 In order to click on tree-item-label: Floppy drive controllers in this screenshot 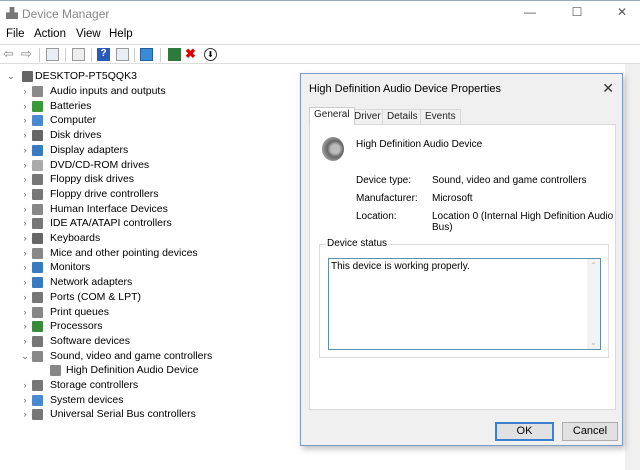, I will do `click(104, 193)`.